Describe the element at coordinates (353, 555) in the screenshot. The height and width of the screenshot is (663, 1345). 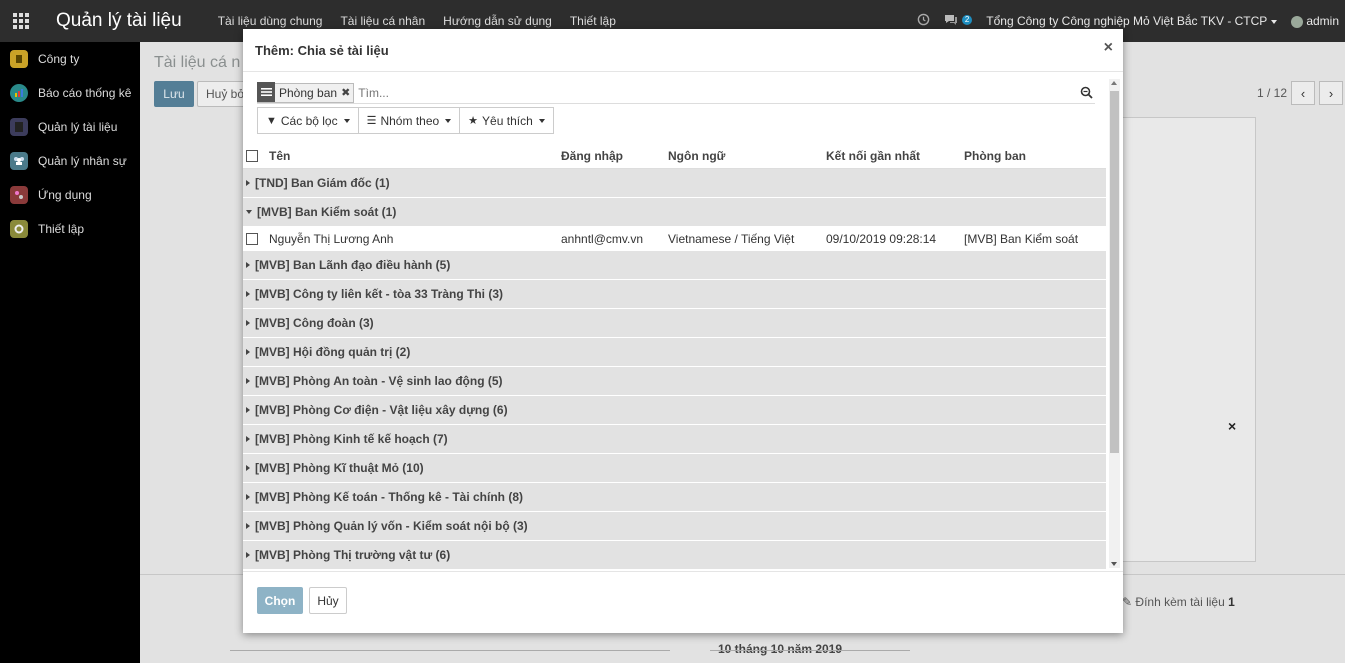
I see `group-label: [MVB] Phòng Thị trường vật tư (6)` at that location.